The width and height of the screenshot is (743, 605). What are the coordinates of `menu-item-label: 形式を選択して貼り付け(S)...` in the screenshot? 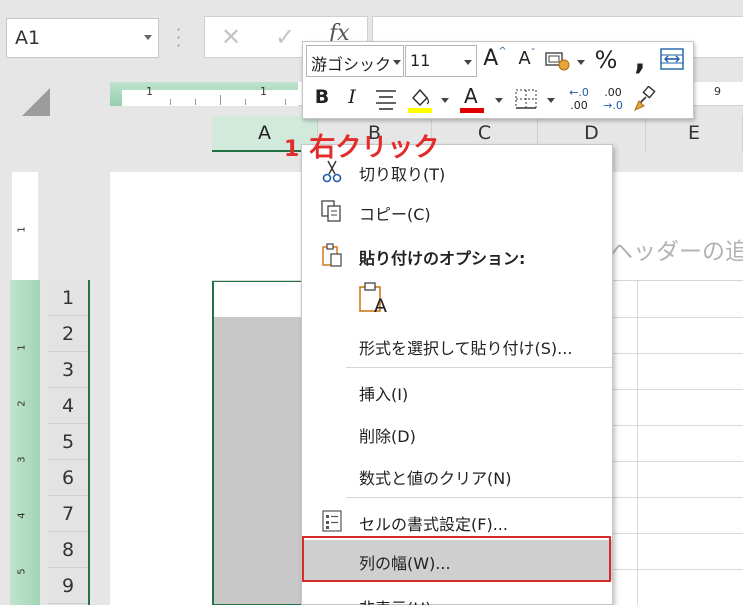 It's located at (466, 348).